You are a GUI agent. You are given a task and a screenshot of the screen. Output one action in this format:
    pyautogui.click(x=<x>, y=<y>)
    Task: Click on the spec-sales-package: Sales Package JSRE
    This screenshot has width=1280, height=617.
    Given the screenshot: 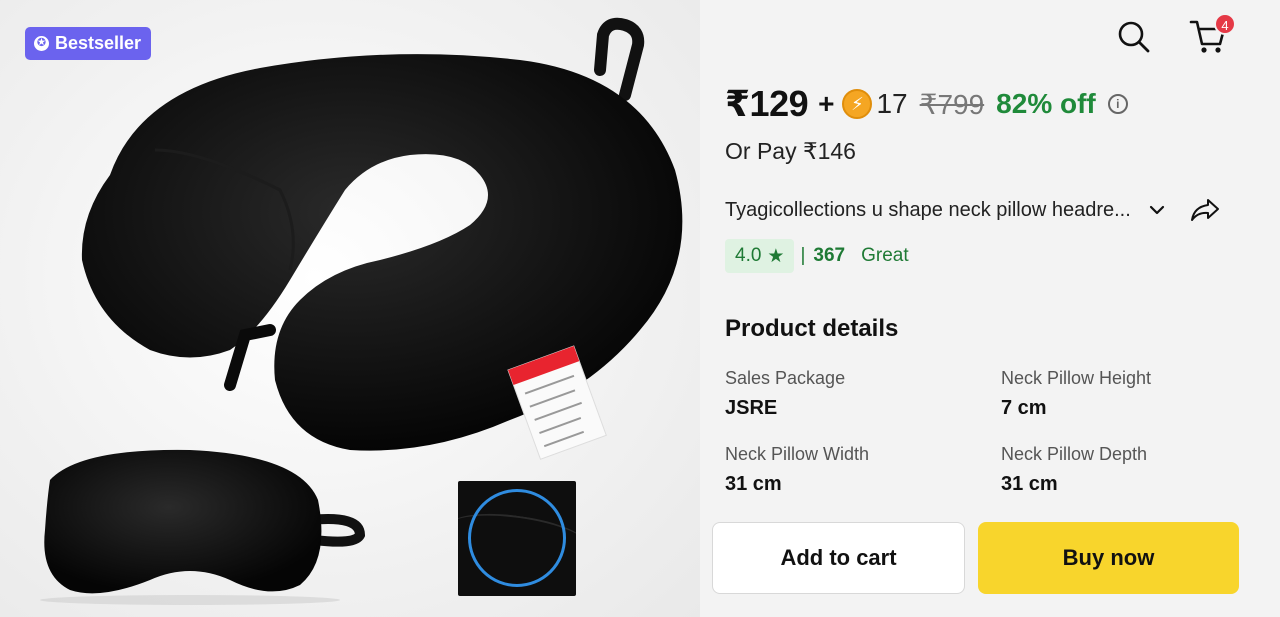 What is the action you would take?
    pyautogui.click(x=785, y=394)
    